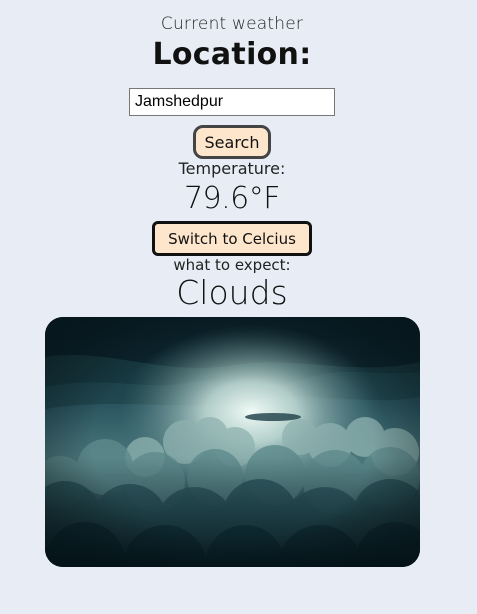  What do you see at coordinates (232, 292) in the screenshot?
I see `weather-condition: Clouds` at bounding box center [232, 292].